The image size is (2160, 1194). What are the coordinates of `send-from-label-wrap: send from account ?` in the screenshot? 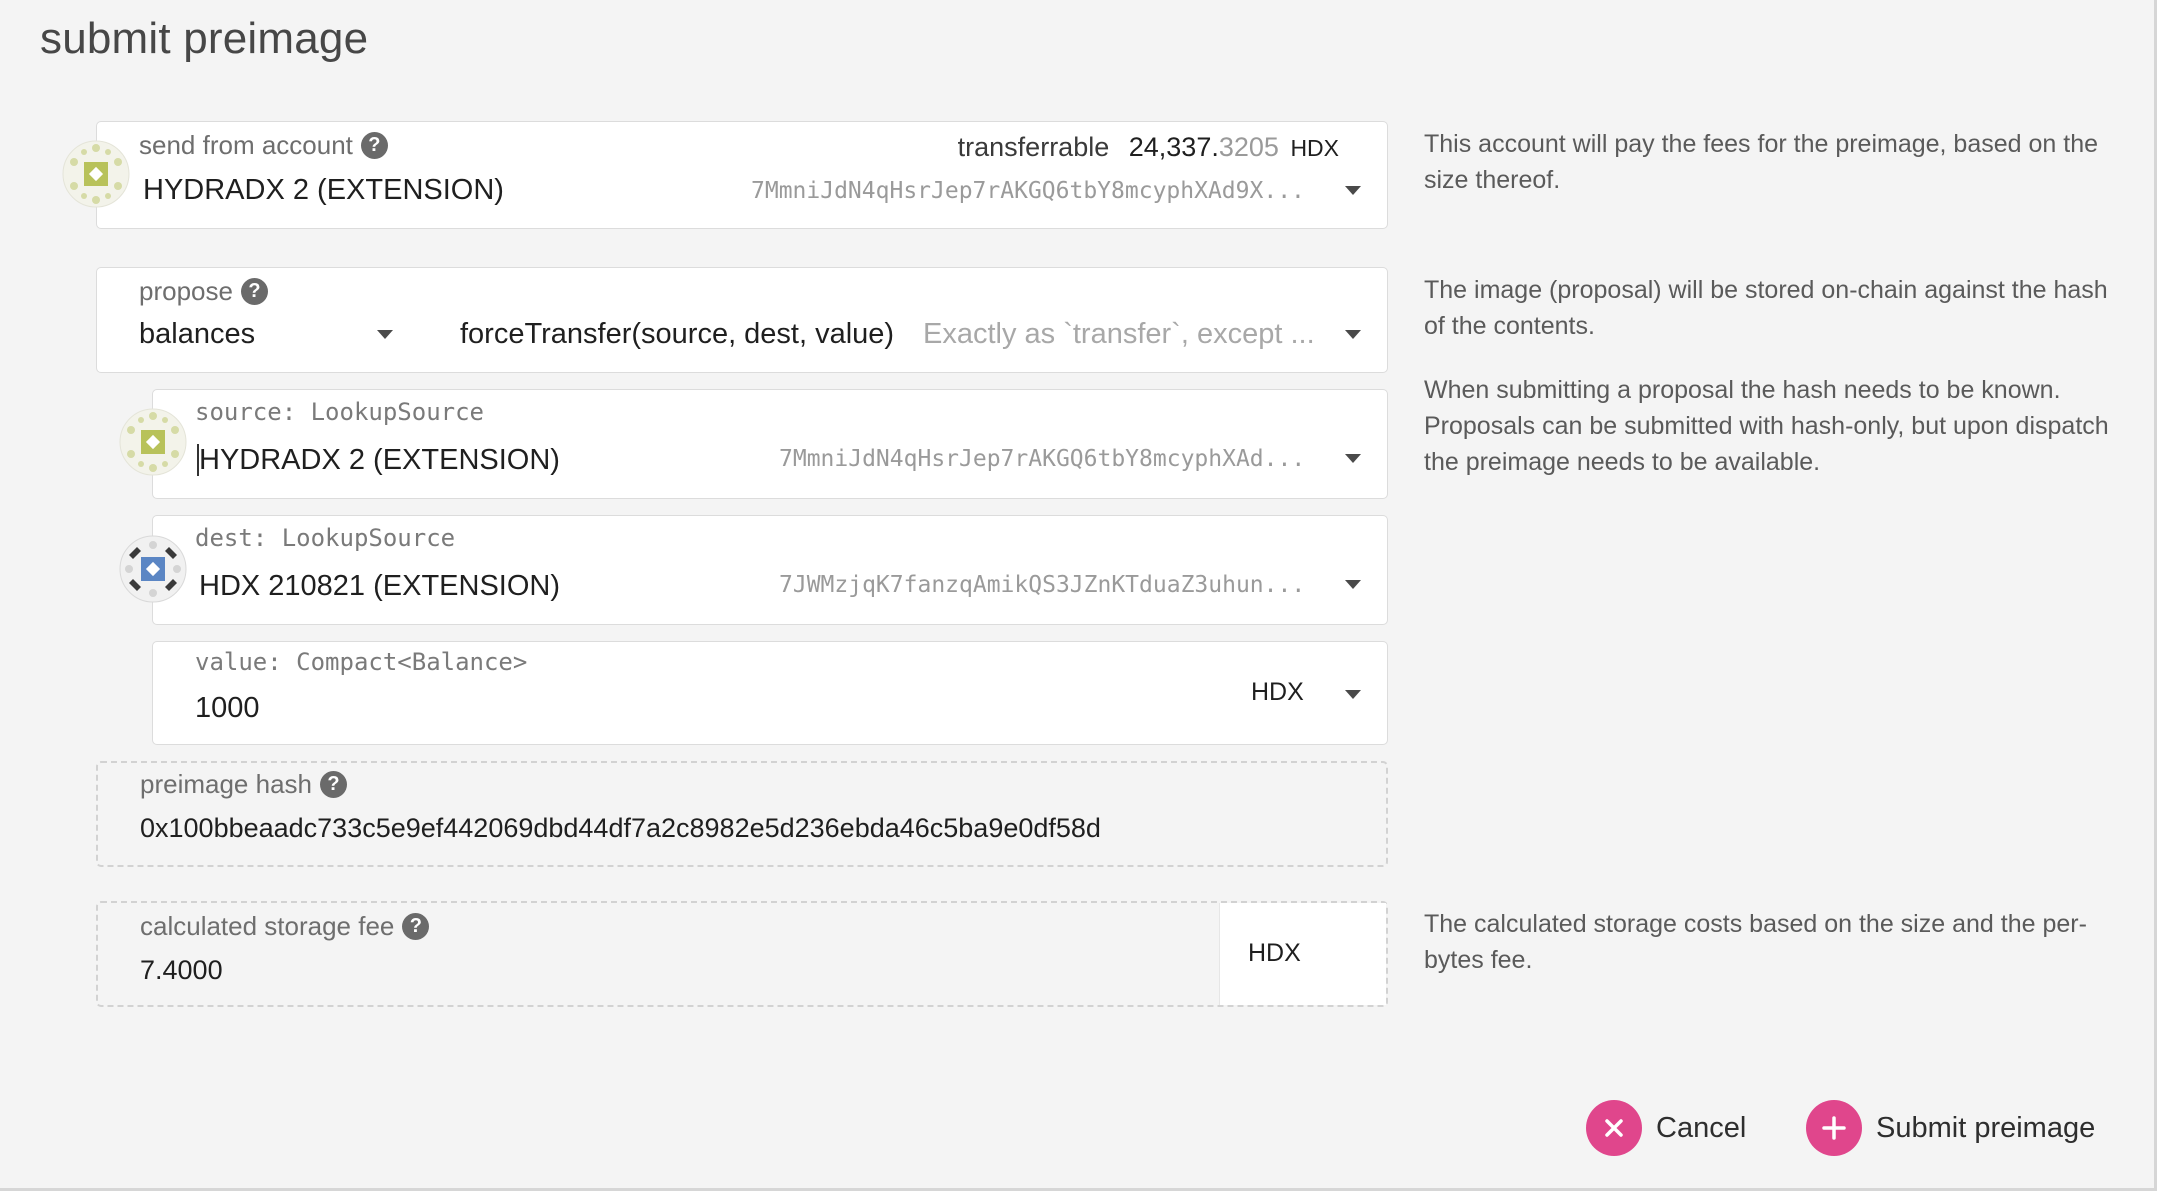 It's located at (263, 145).